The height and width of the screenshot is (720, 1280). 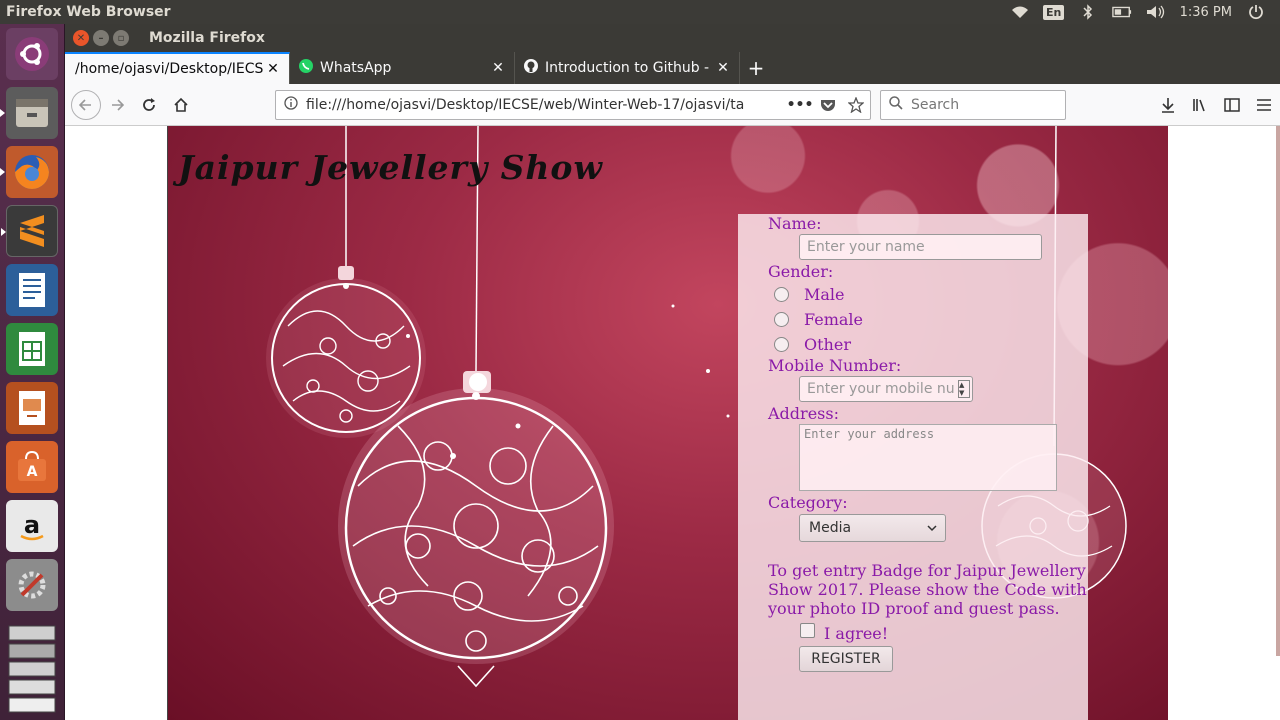 I want to click on agree-label: I agree!, so click(x=856, y=633).